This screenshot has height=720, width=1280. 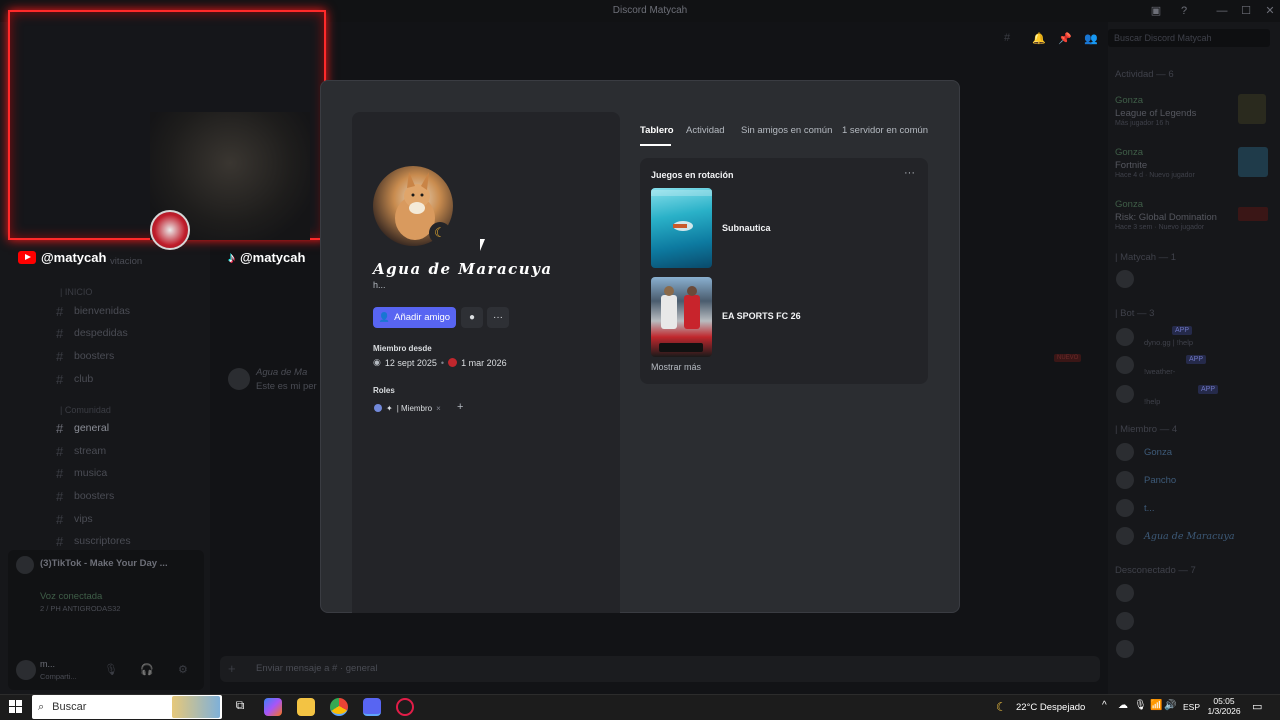 I want to click on weather-text: 22°C Despejado, so click(x=1050, y=707).